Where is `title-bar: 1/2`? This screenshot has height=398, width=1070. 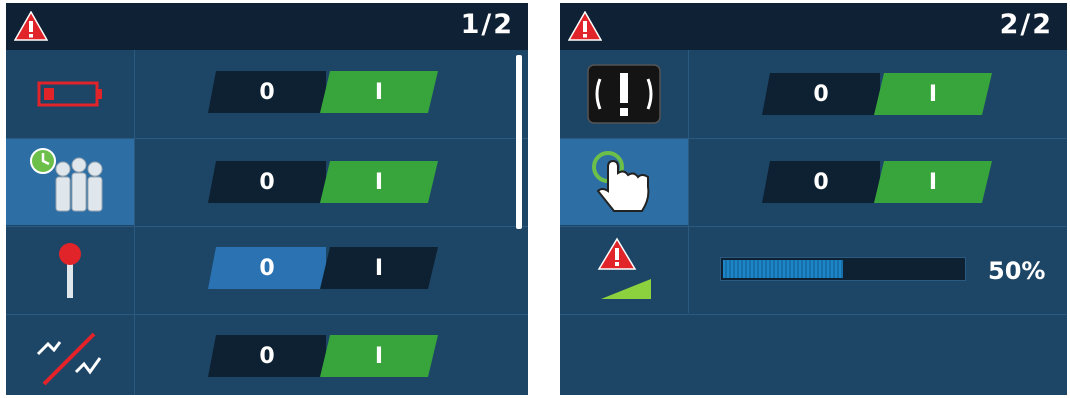 title-bar: 1/2 is located at coordinates (267, 26).